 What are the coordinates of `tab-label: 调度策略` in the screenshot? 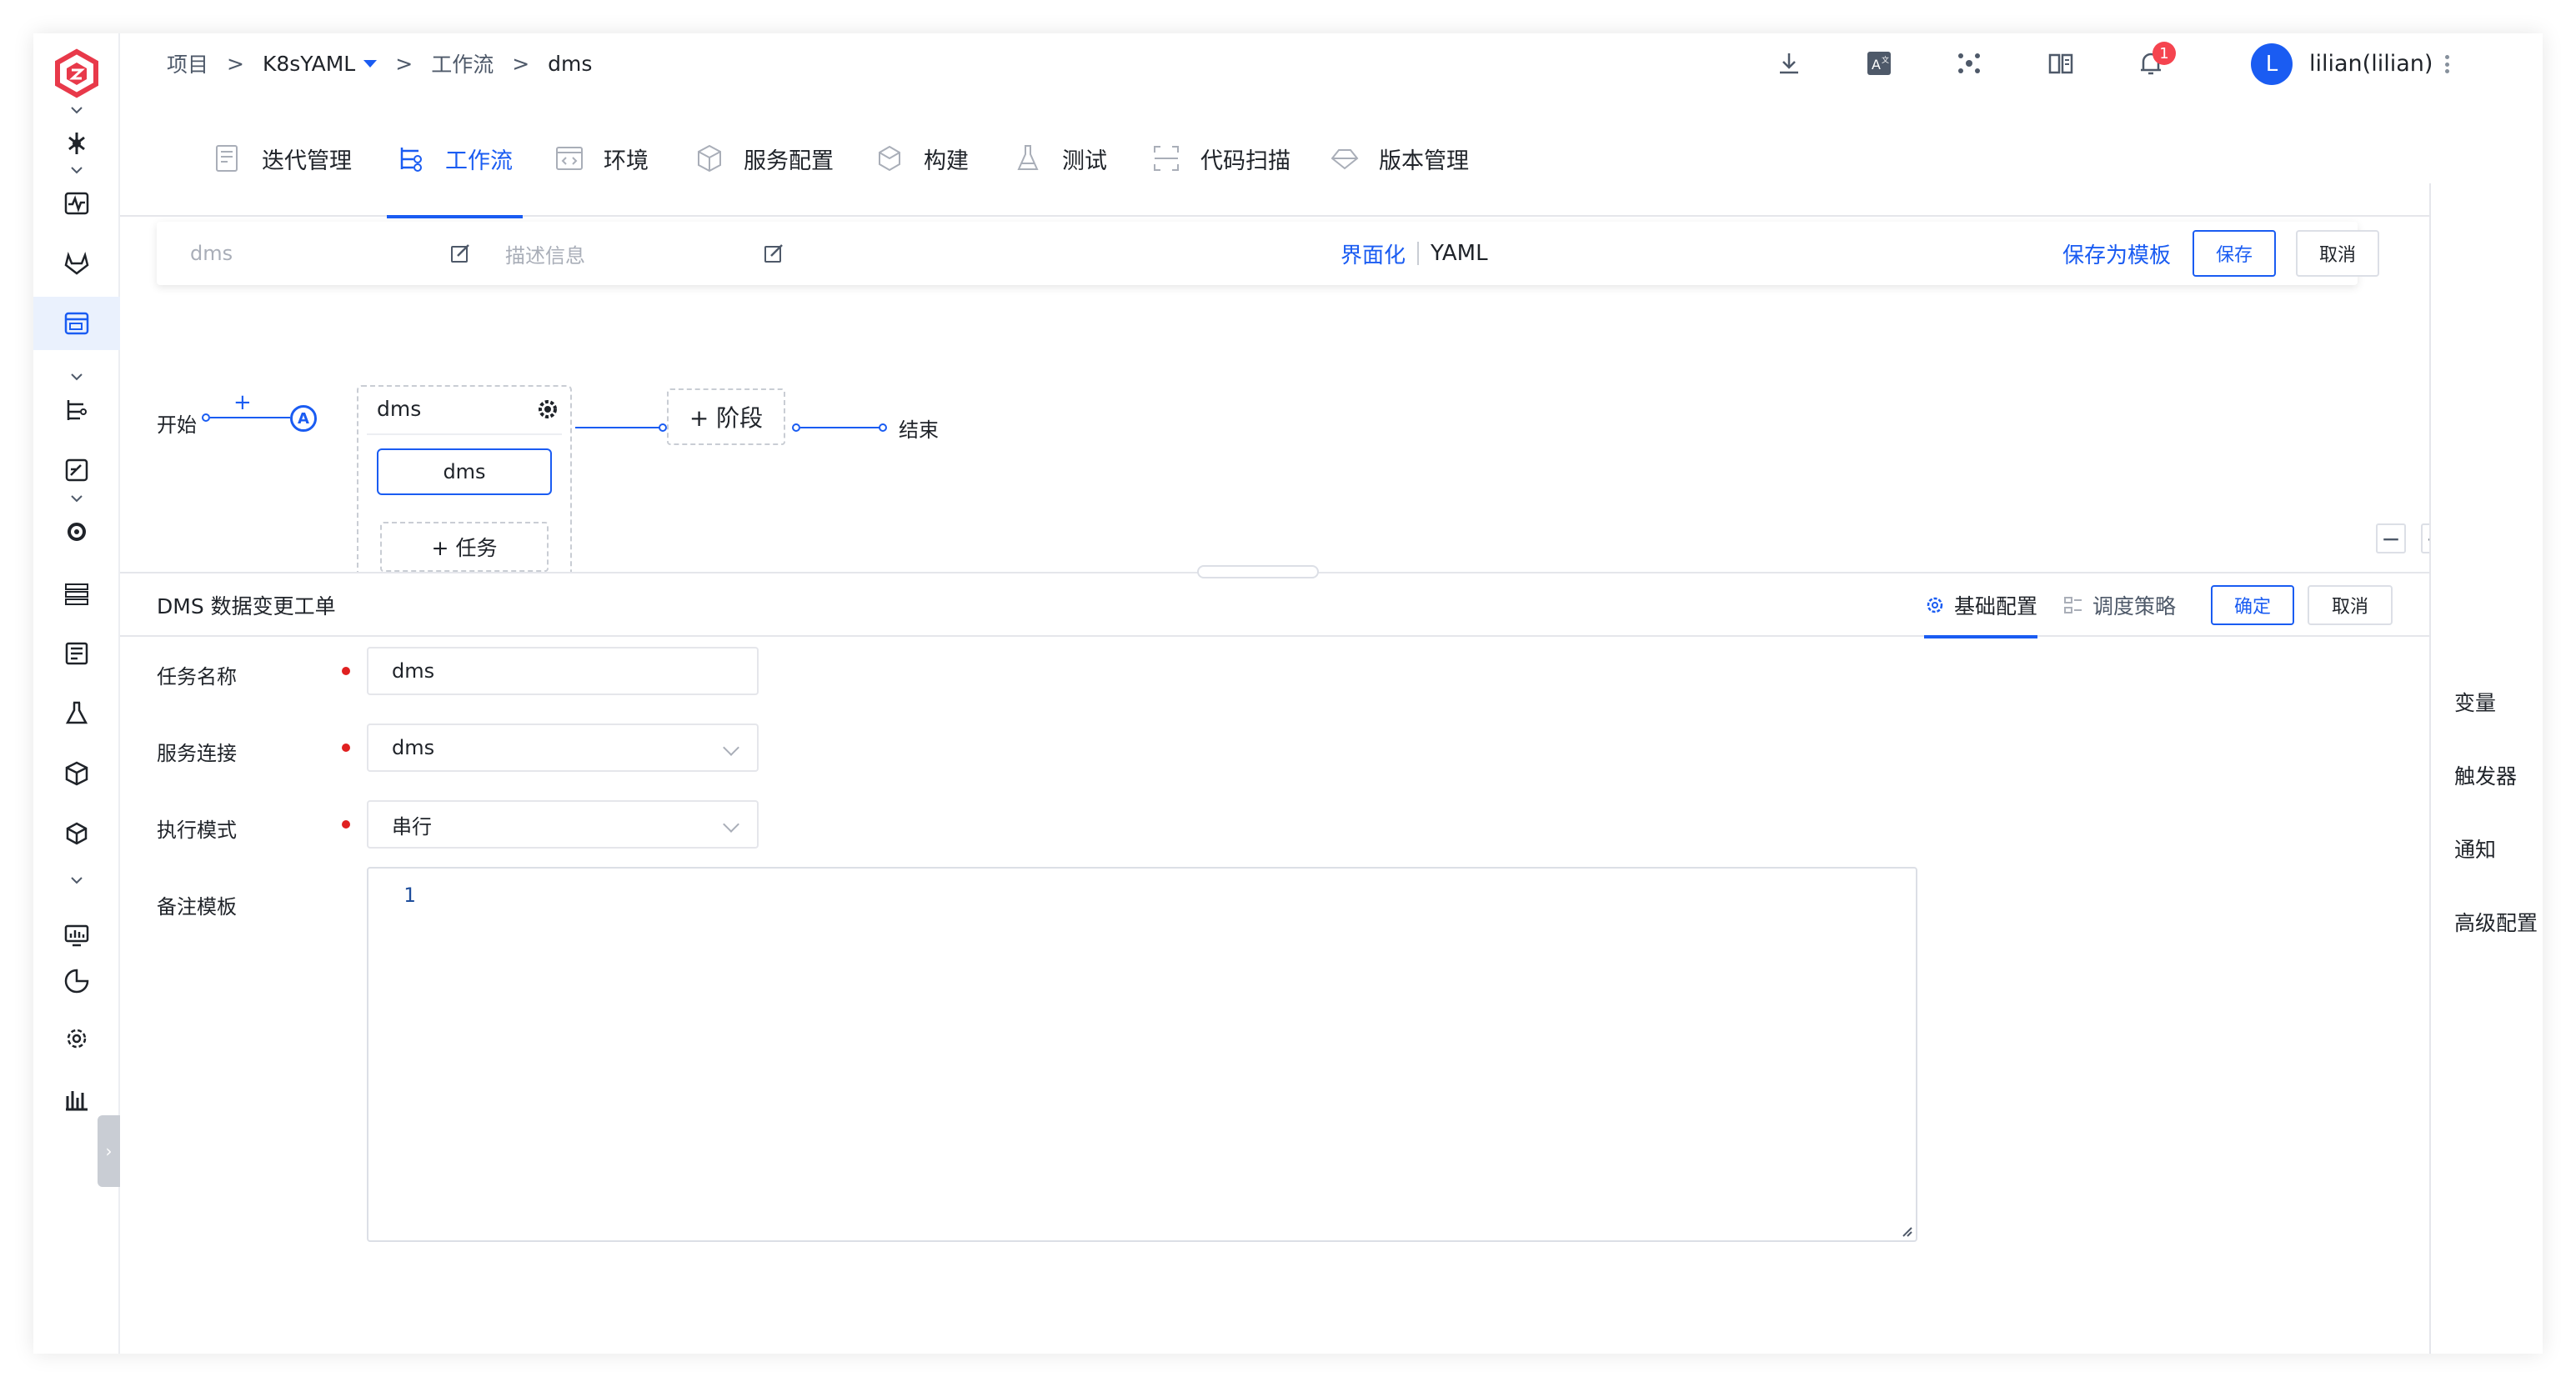 It's located at (2134, 606).